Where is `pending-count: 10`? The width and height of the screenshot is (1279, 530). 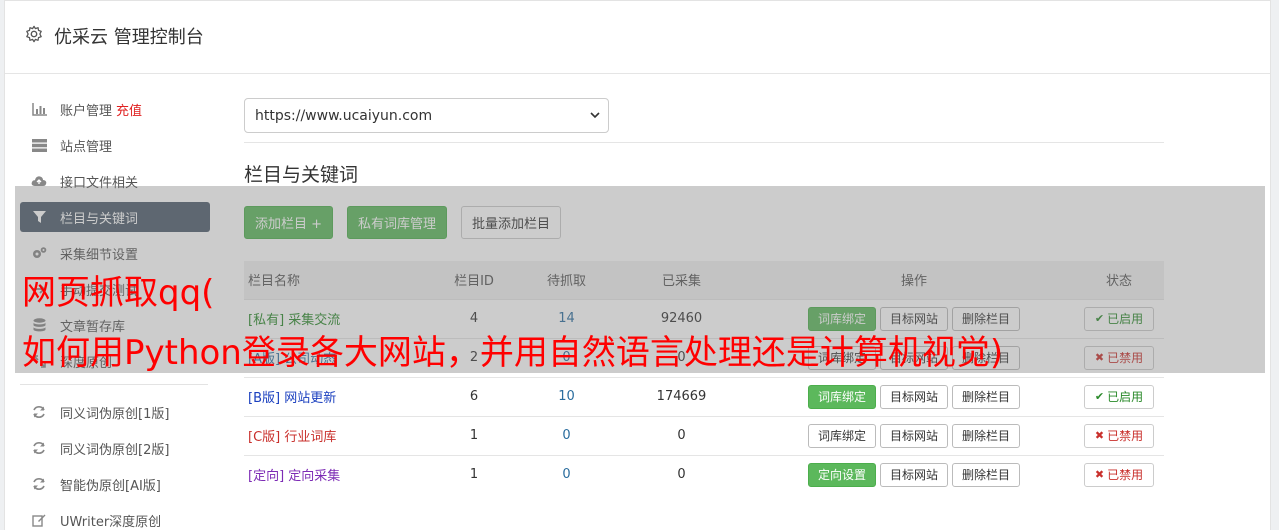 pending-count: 10 is located at coordinates (566, 396).